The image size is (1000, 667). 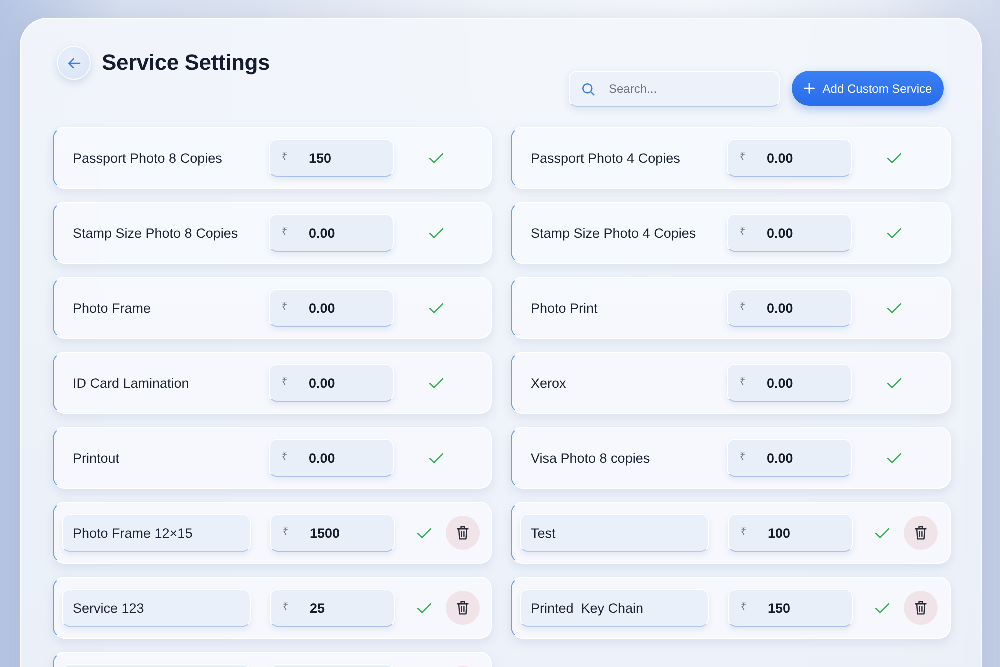 What do you see at coordinates (591, 458) in the screenshot?
I see `service-name: Visa Photo 8 copies` at bounding box center [591, 458].